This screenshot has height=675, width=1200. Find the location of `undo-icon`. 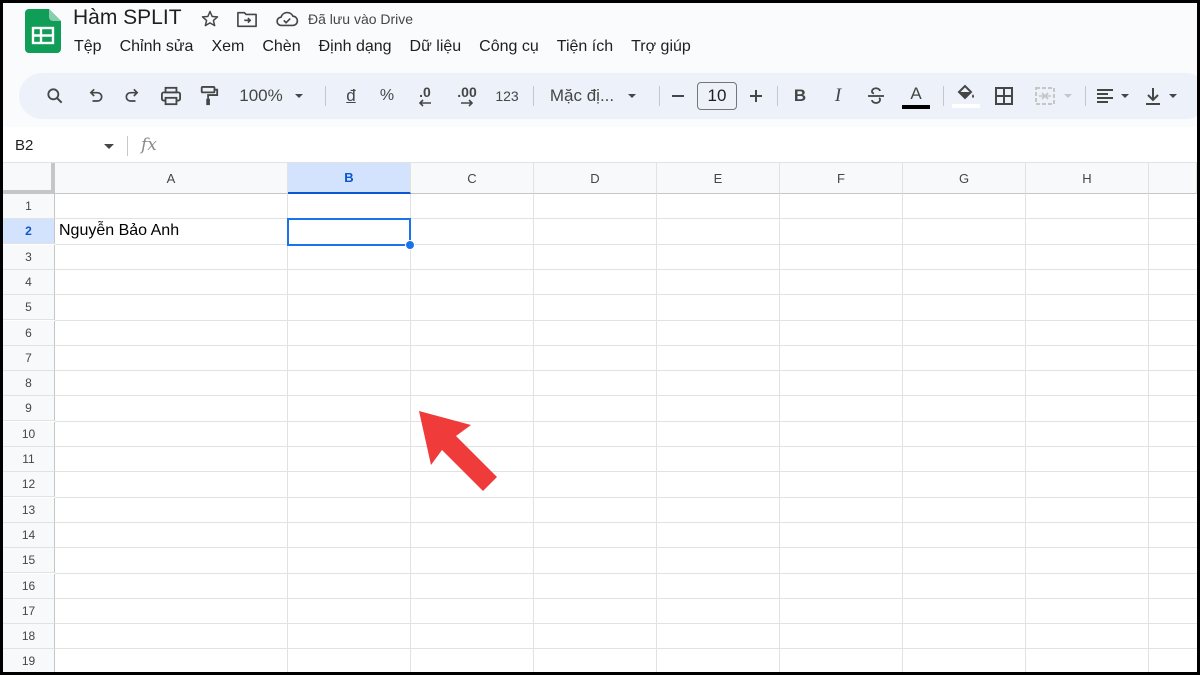

undo-icon is located at coordinates (95, 96).